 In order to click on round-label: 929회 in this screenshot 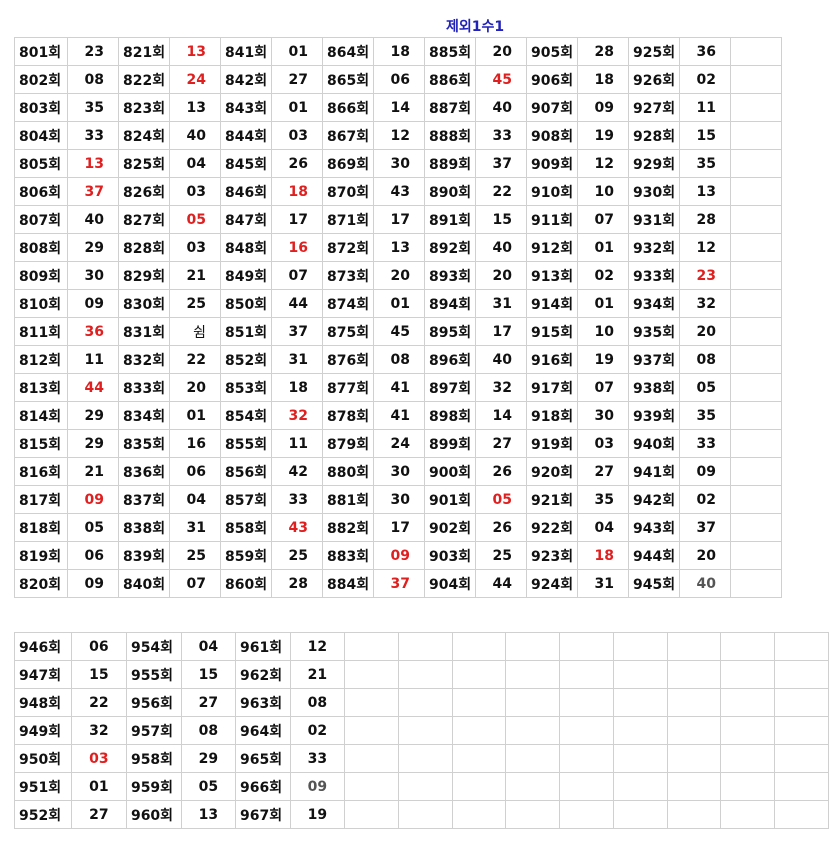, I will do `click(654, 163)`.